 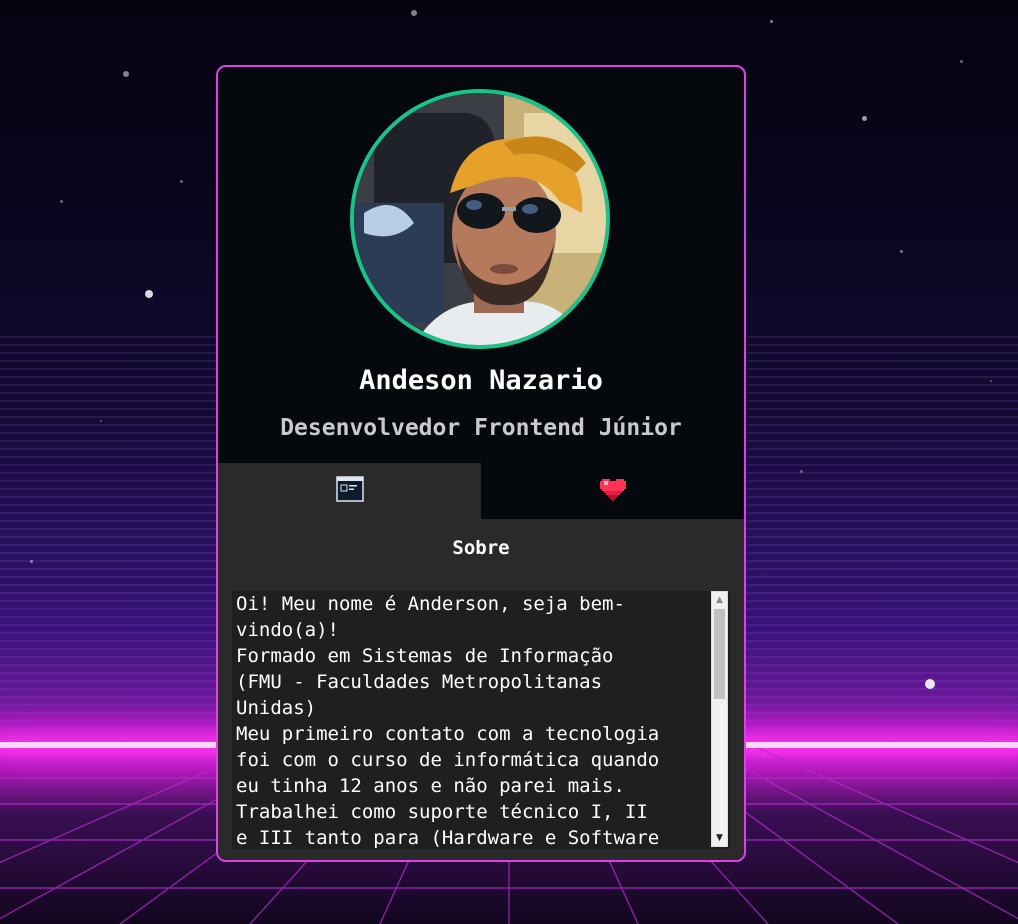 What do you see at coordinates (481, 380) in the screenshot?
I see `profile-name: Andeson Nazario` at bounding box center [481, 380].